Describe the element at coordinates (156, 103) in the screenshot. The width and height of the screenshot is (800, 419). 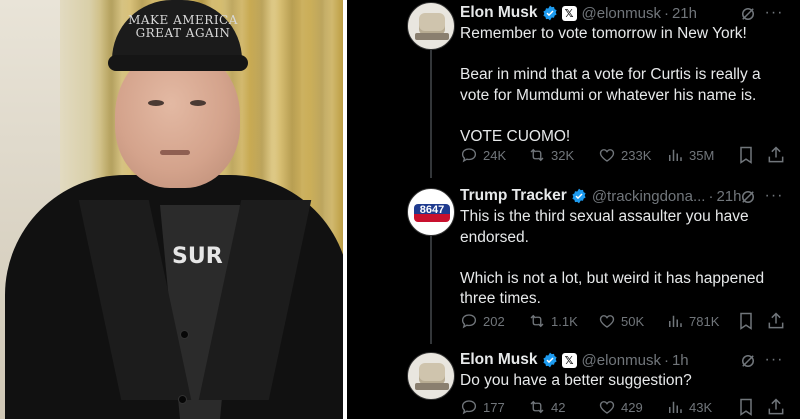
I see `eye-left` at that location.